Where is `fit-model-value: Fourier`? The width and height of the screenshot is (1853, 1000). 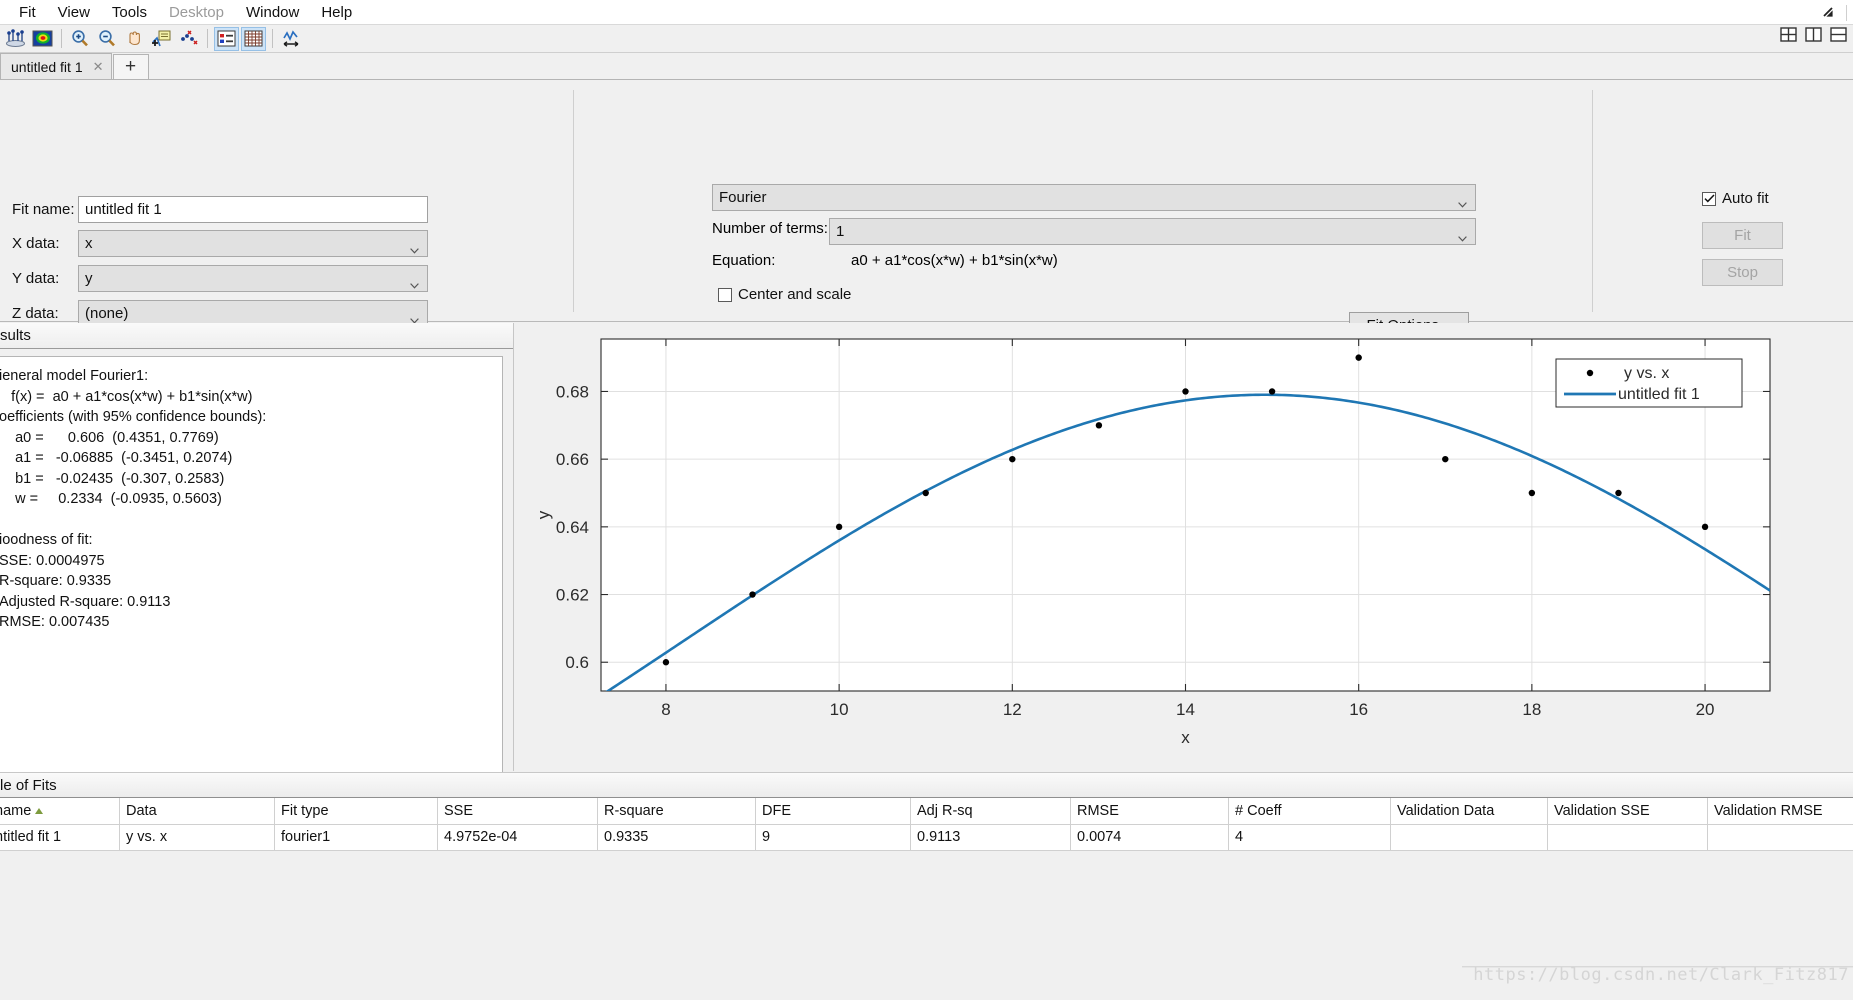
fit-model-value: Fourier is located at coordinates (743, 197).